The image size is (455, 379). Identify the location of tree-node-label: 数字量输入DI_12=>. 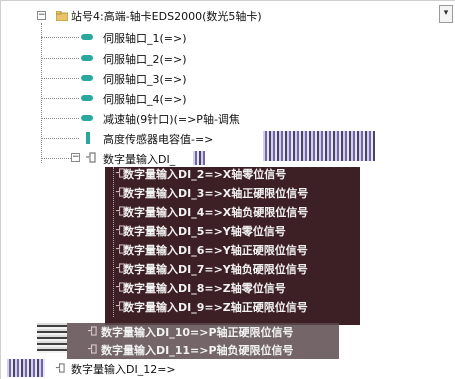
(123, 369).